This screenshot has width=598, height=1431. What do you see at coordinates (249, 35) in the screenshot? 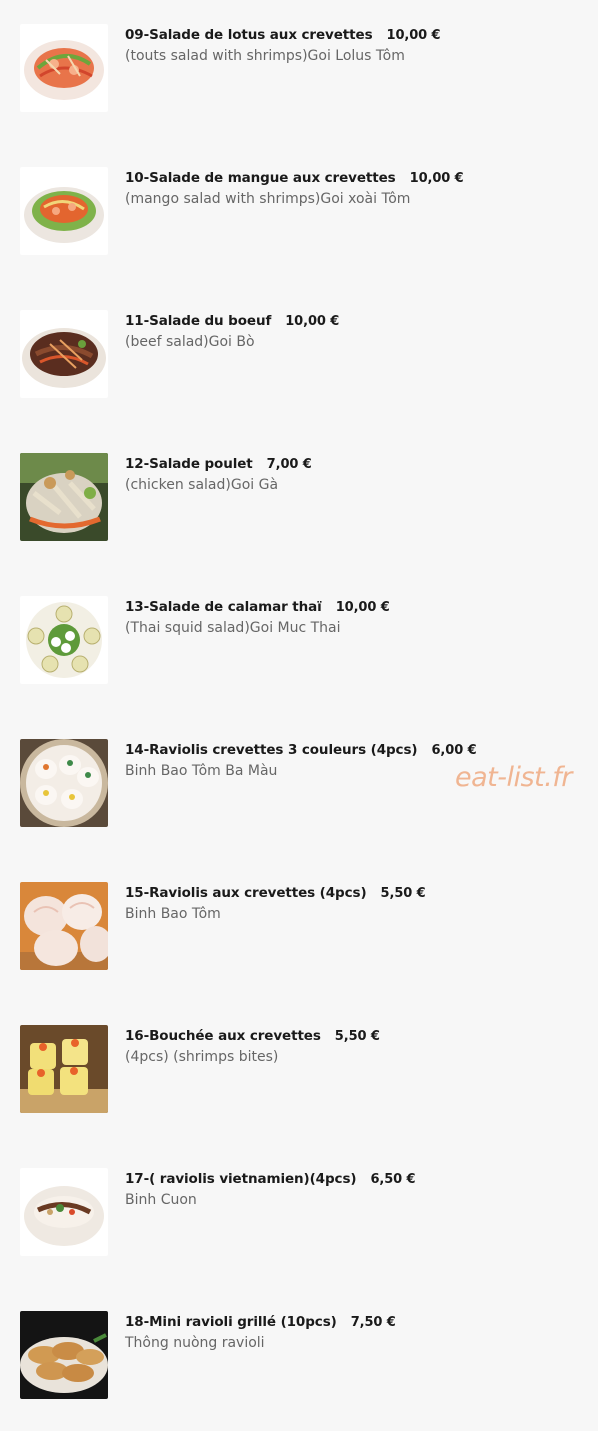
I see `item-name: 09-Salade de lotus aux crevettes` at bounding box center [249, 35].